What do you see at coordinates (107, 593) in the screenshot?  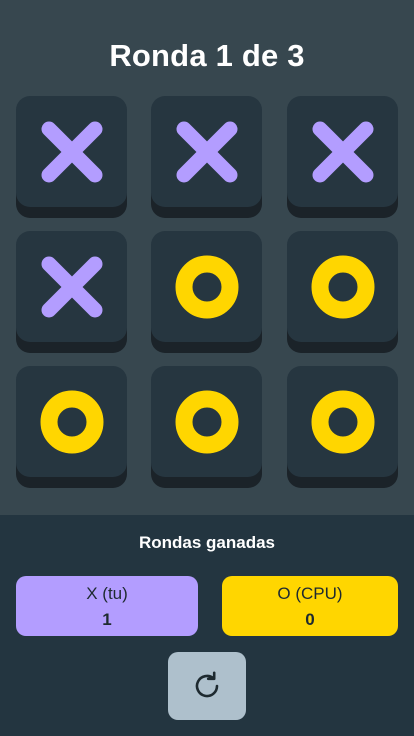 I see `player-x-label: X (tu)` at bounding box center [107, 593].